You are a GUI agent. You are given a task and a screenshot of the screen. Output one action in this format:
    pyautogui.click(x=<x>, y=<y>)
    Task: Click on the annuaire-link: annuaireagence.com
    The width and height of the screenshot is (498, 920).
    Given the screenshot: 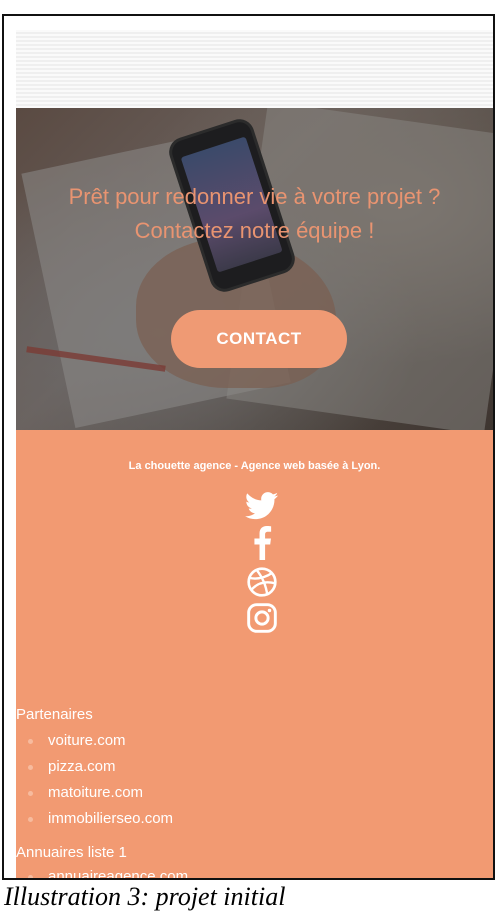 What is the action you would take?
    pyautogui.click(x=107, y=871)
    